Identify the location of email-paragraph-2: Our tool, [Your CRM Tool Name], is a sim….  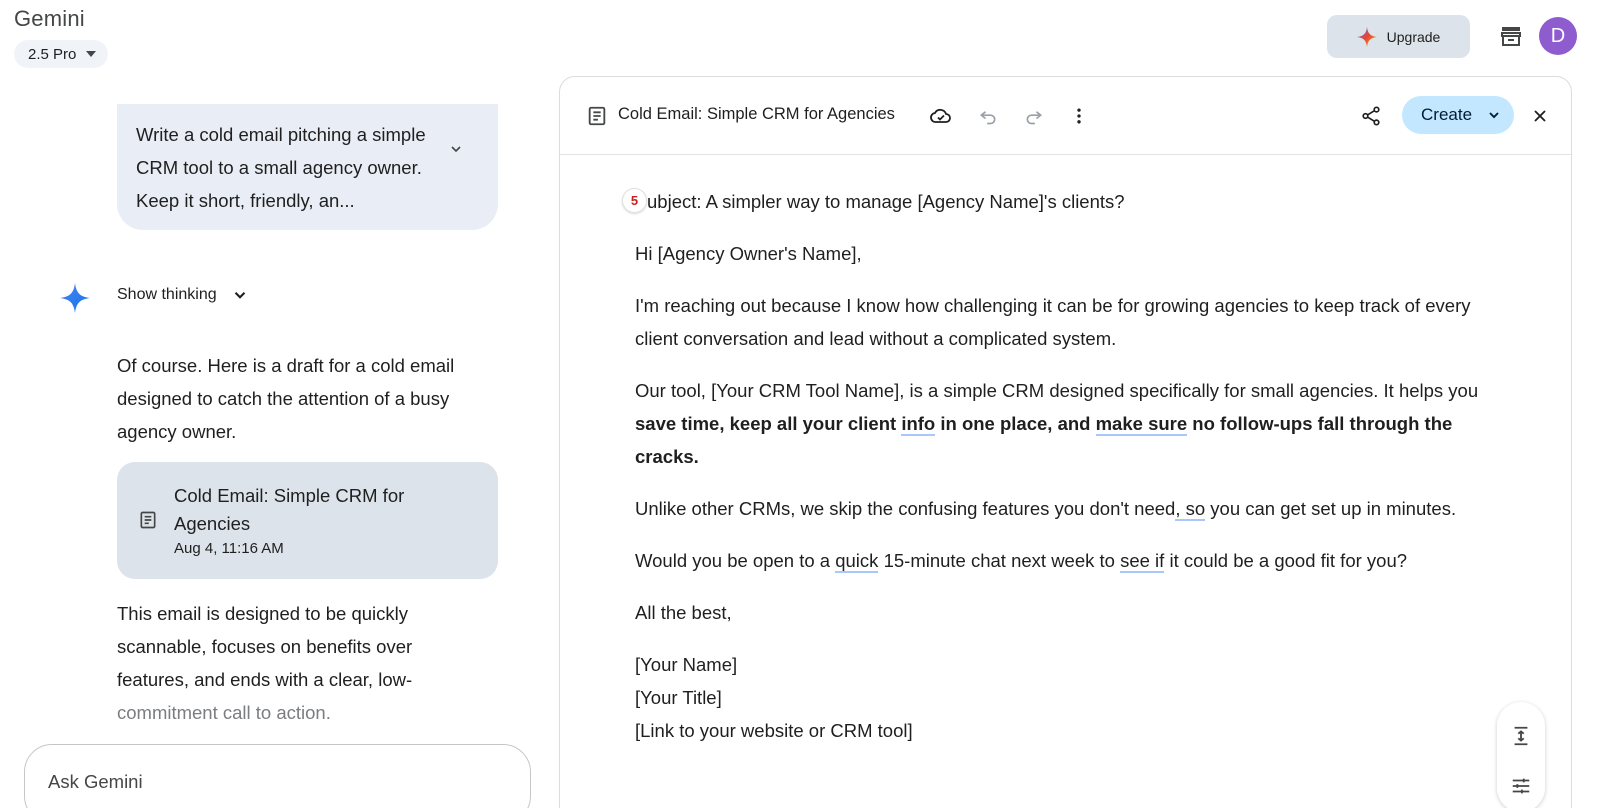
(1060, 423).